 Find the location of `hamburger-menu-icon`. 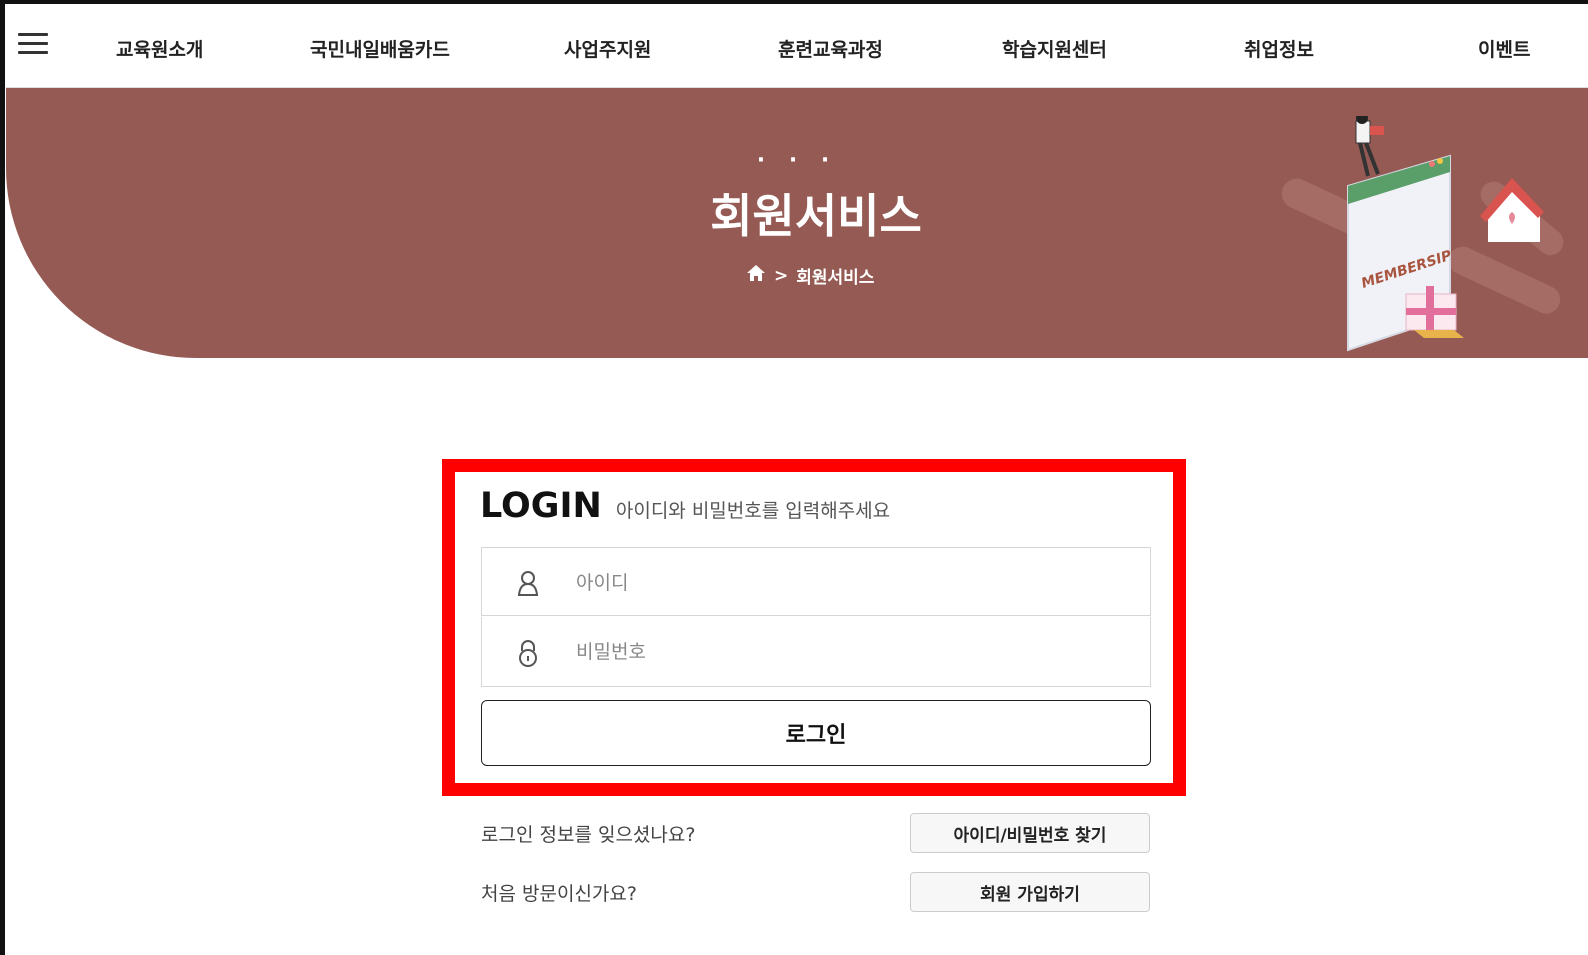

hamburger-menu-icon is located at coordinates (33, 44).